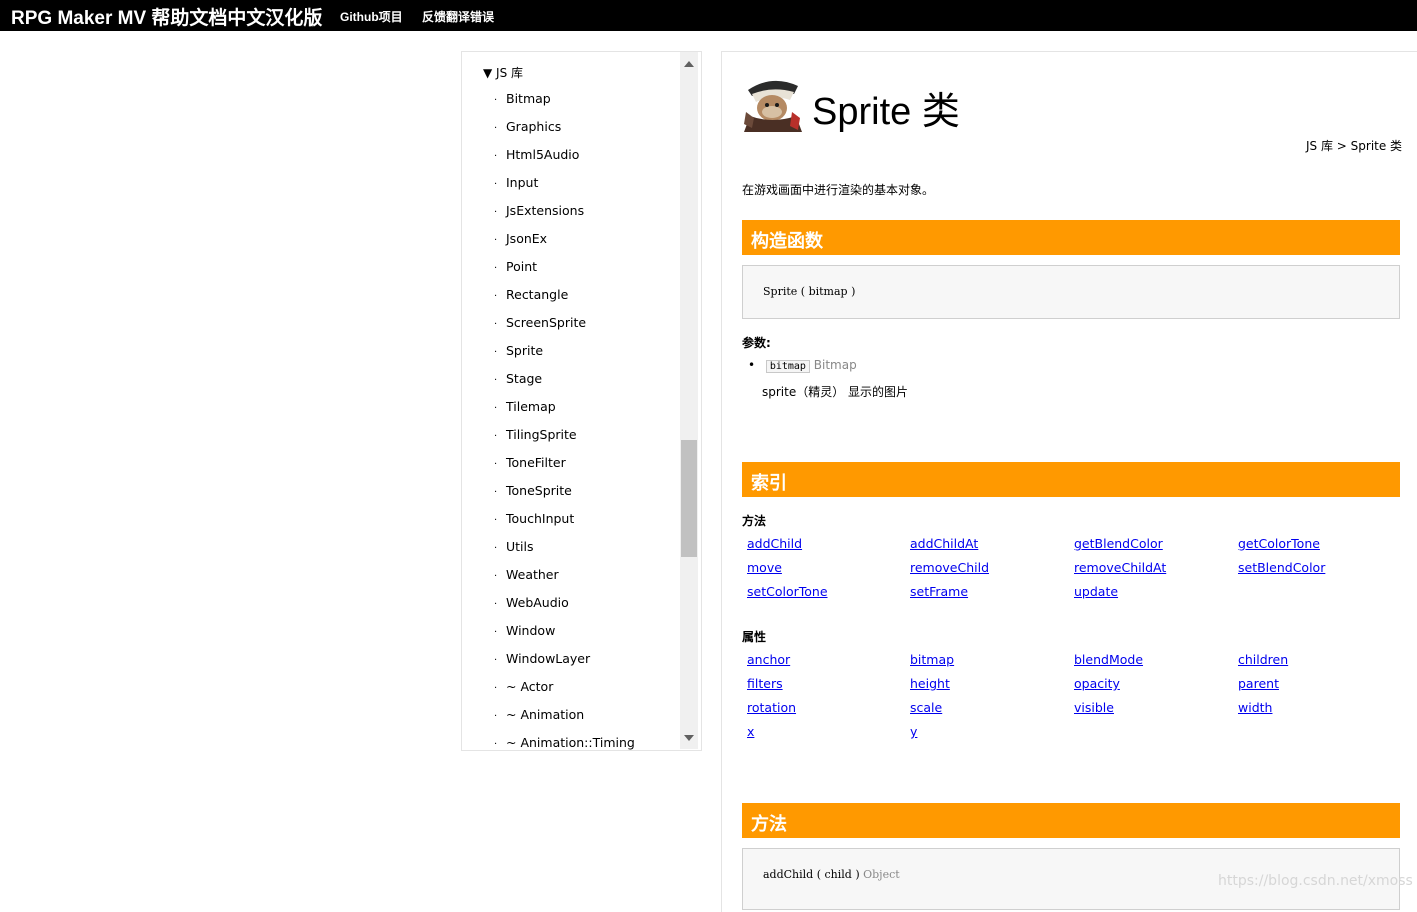  Describe the element at coordinates (545, 714) in the screenshot. I see `sidebar-item-label: ~ Animation` at that location.